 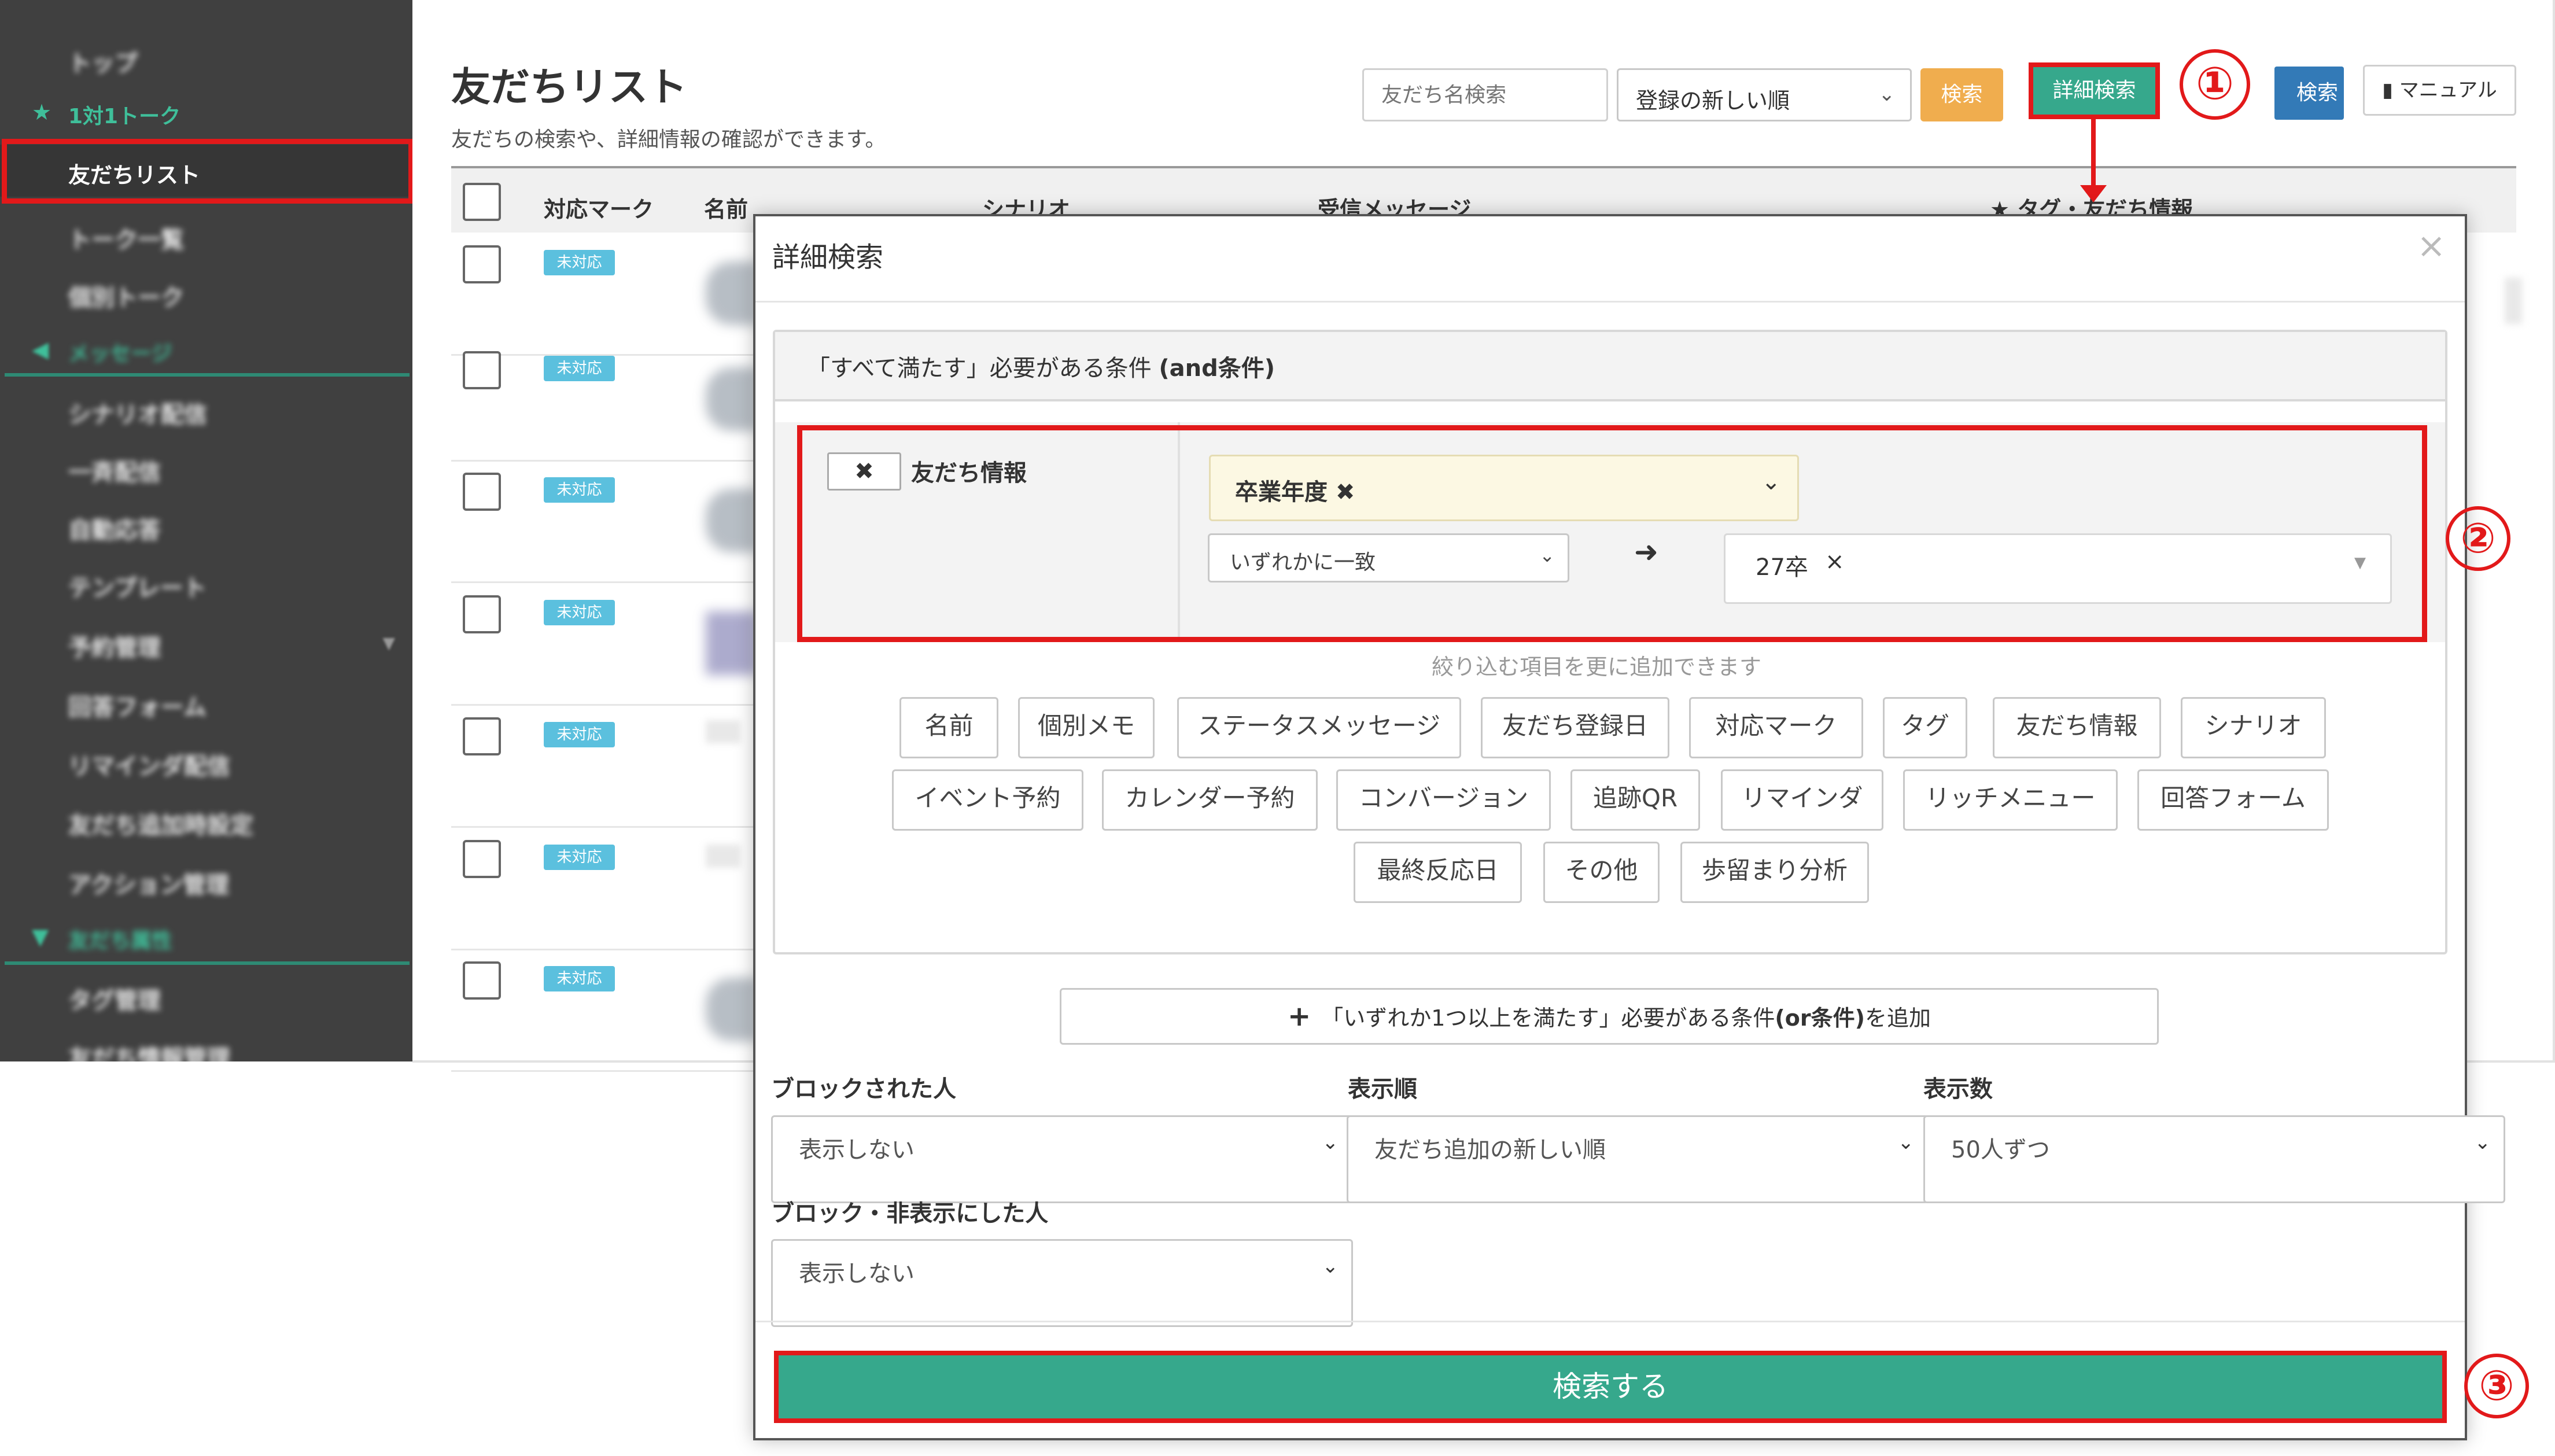 I want to click on sidebar-divider, so click(x=207, y=963).